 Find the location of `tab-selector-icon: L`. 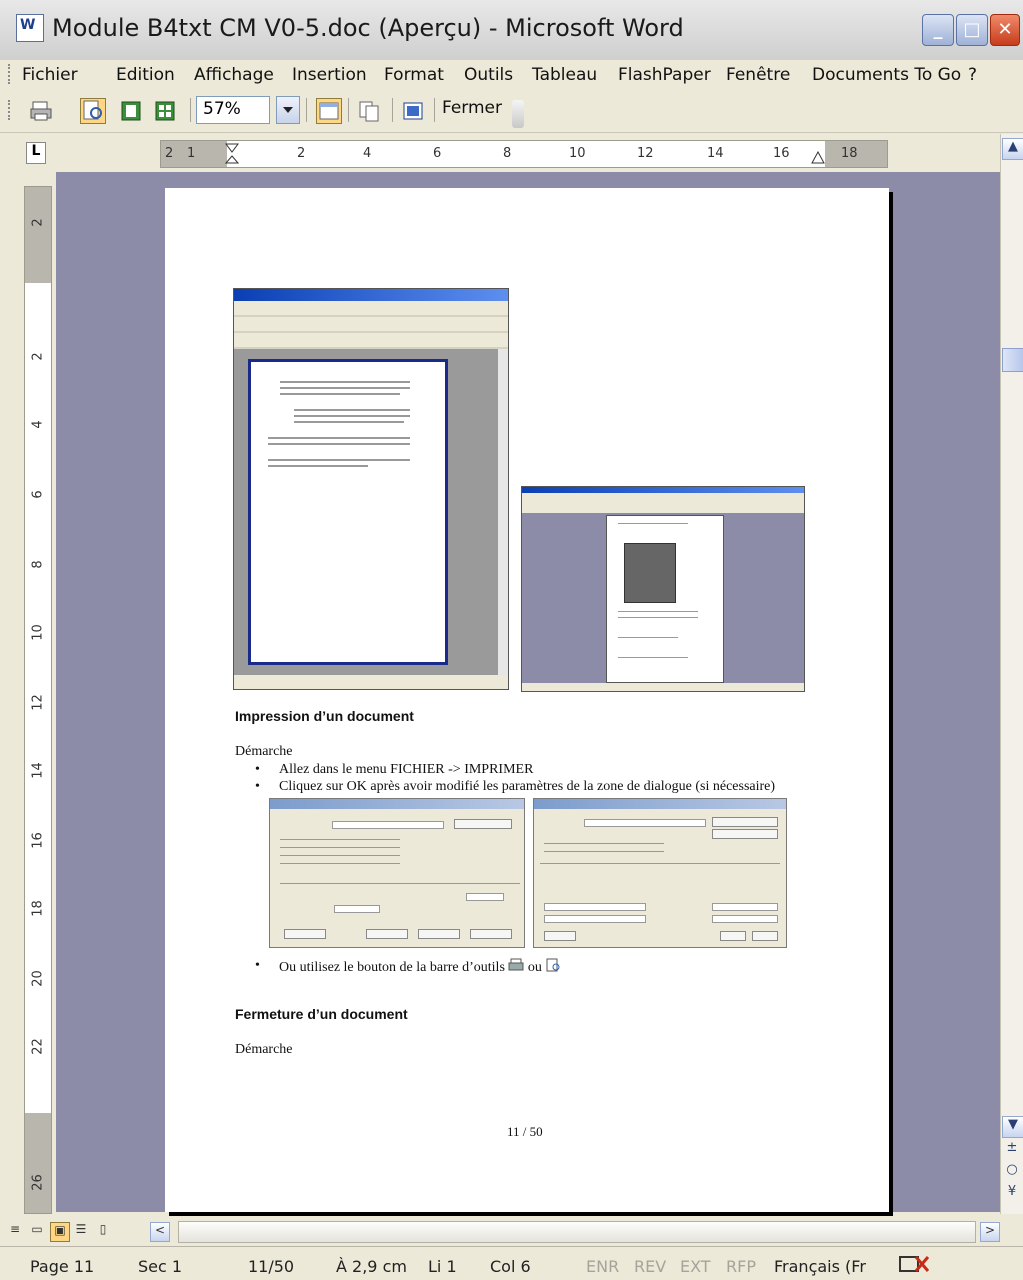

tab-selector-icon: L is located at coordinates (36, 153).